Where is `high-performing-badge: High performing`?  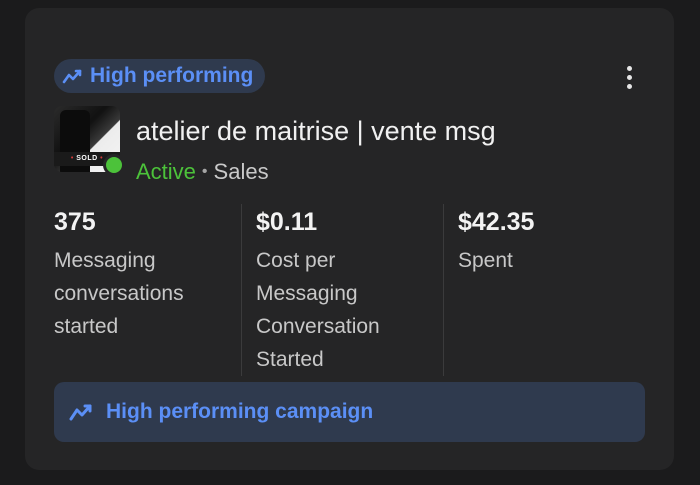 high-performing-badge: High performing is located at coordinates (160, 76).